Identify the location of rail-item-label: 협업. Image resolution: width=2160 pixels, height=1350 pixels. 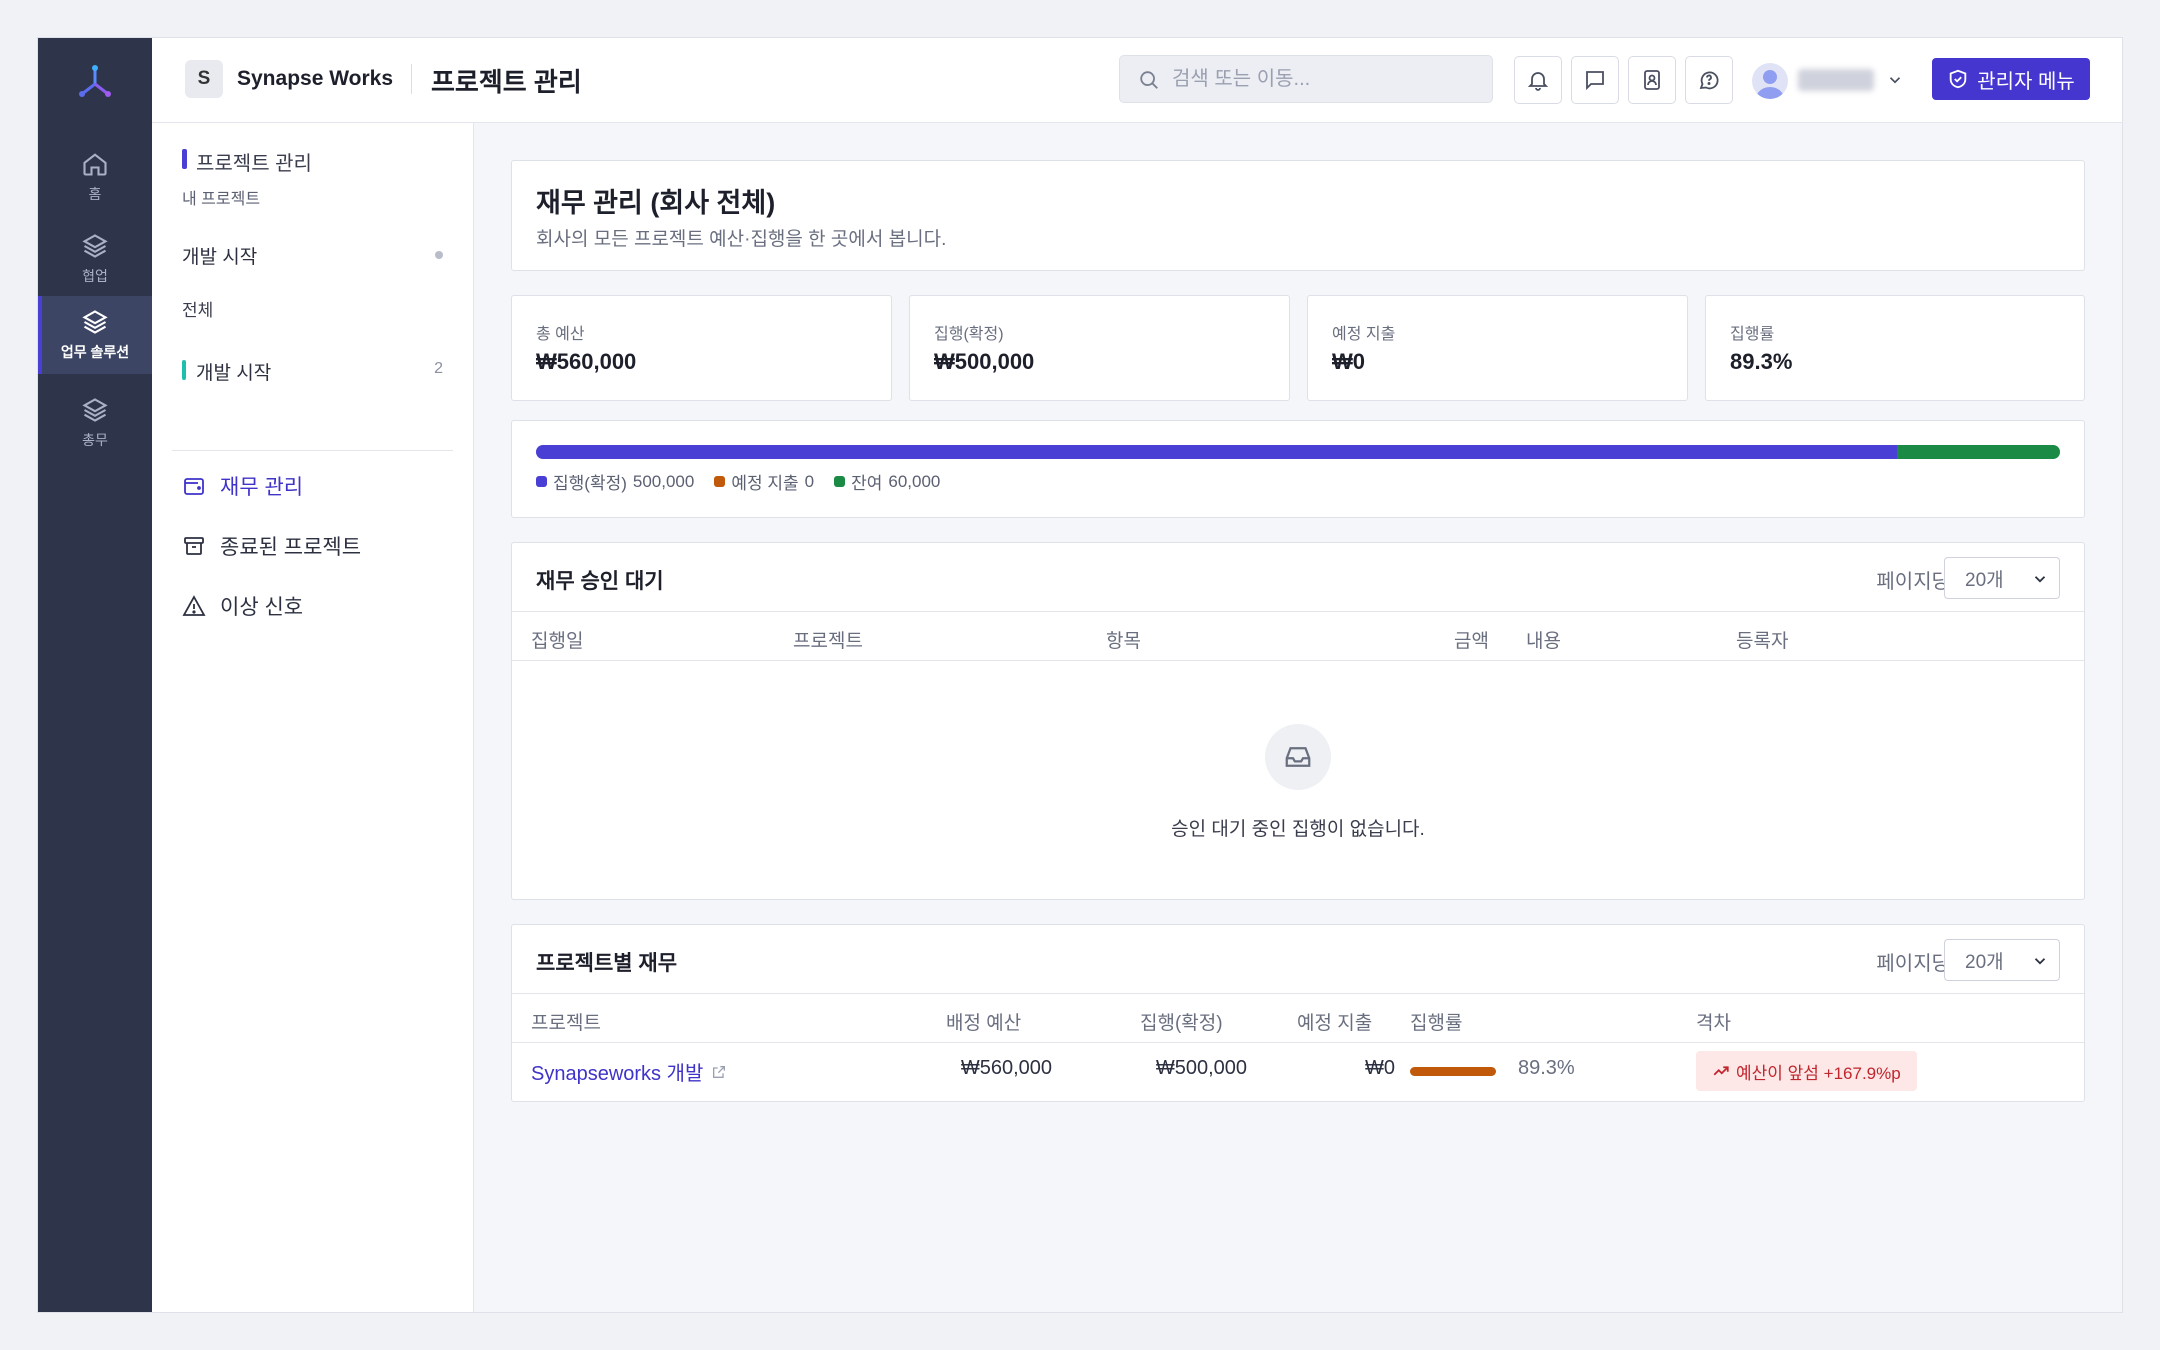
(95, 276).